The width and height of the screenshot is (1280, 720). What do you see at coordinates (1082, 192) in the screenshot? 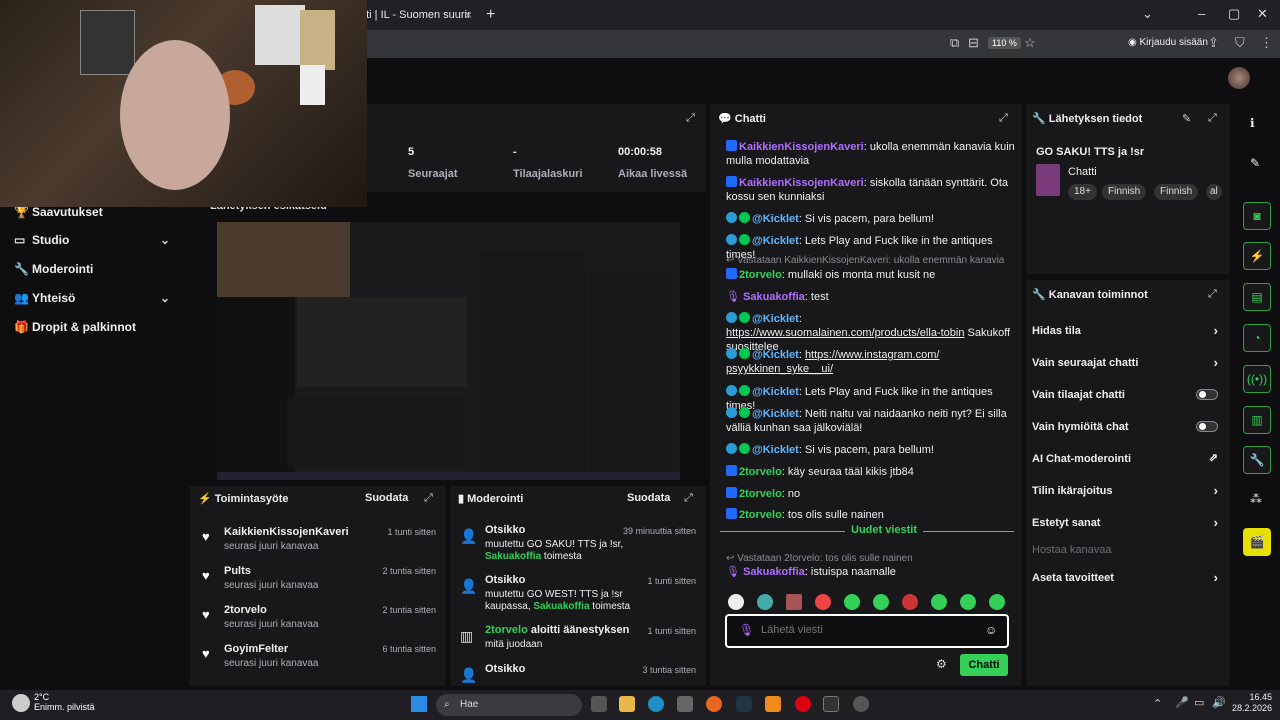
I see `tag-badge: 18+` at bounding box center [1082, 192].